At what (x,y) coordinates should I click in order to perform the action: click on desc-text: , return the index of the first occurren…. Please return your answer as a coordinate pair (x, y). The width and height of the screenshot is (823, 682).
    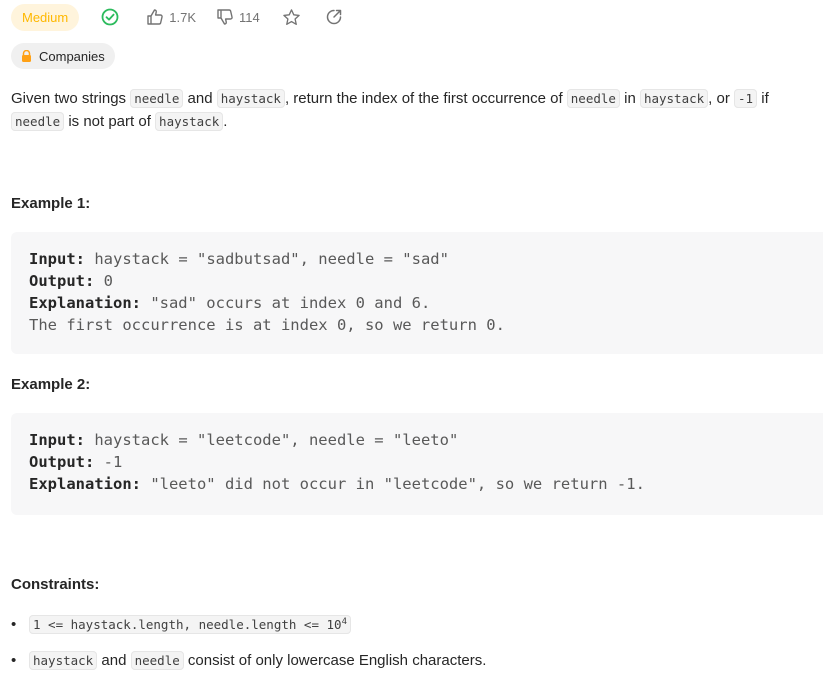
    Looking at the image, I should click on (425, 98).